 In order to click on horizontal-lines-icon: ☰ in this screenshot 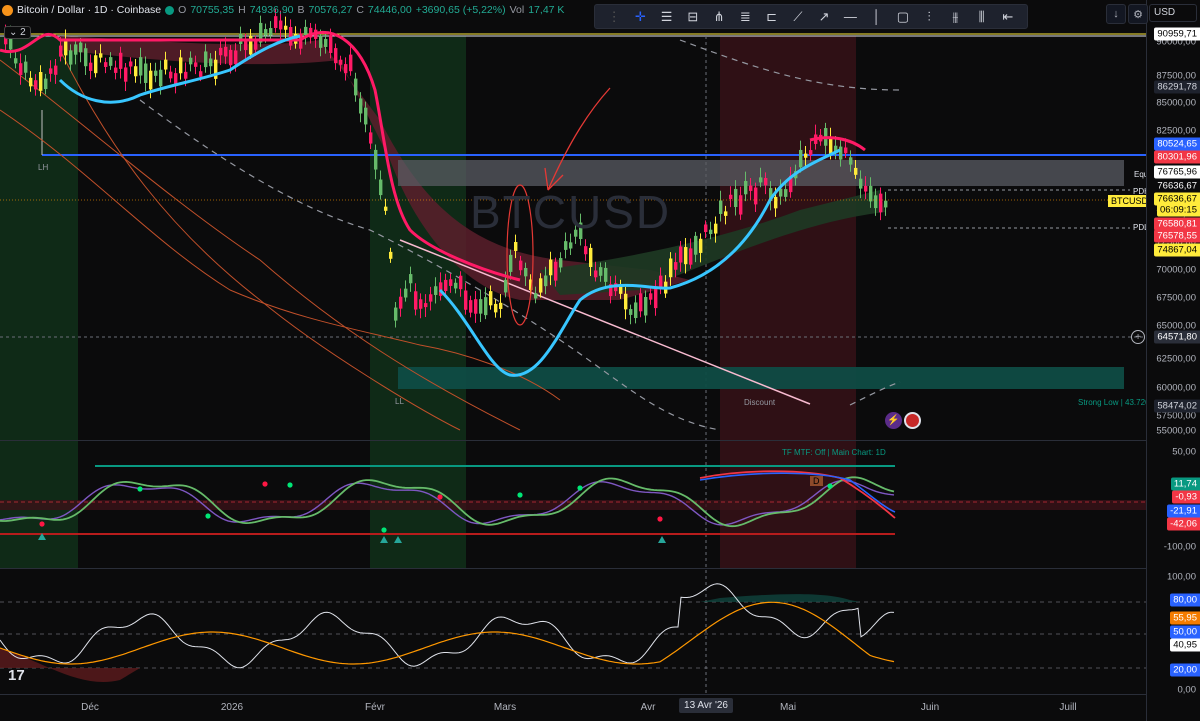, I will do `click(667, 17)`.